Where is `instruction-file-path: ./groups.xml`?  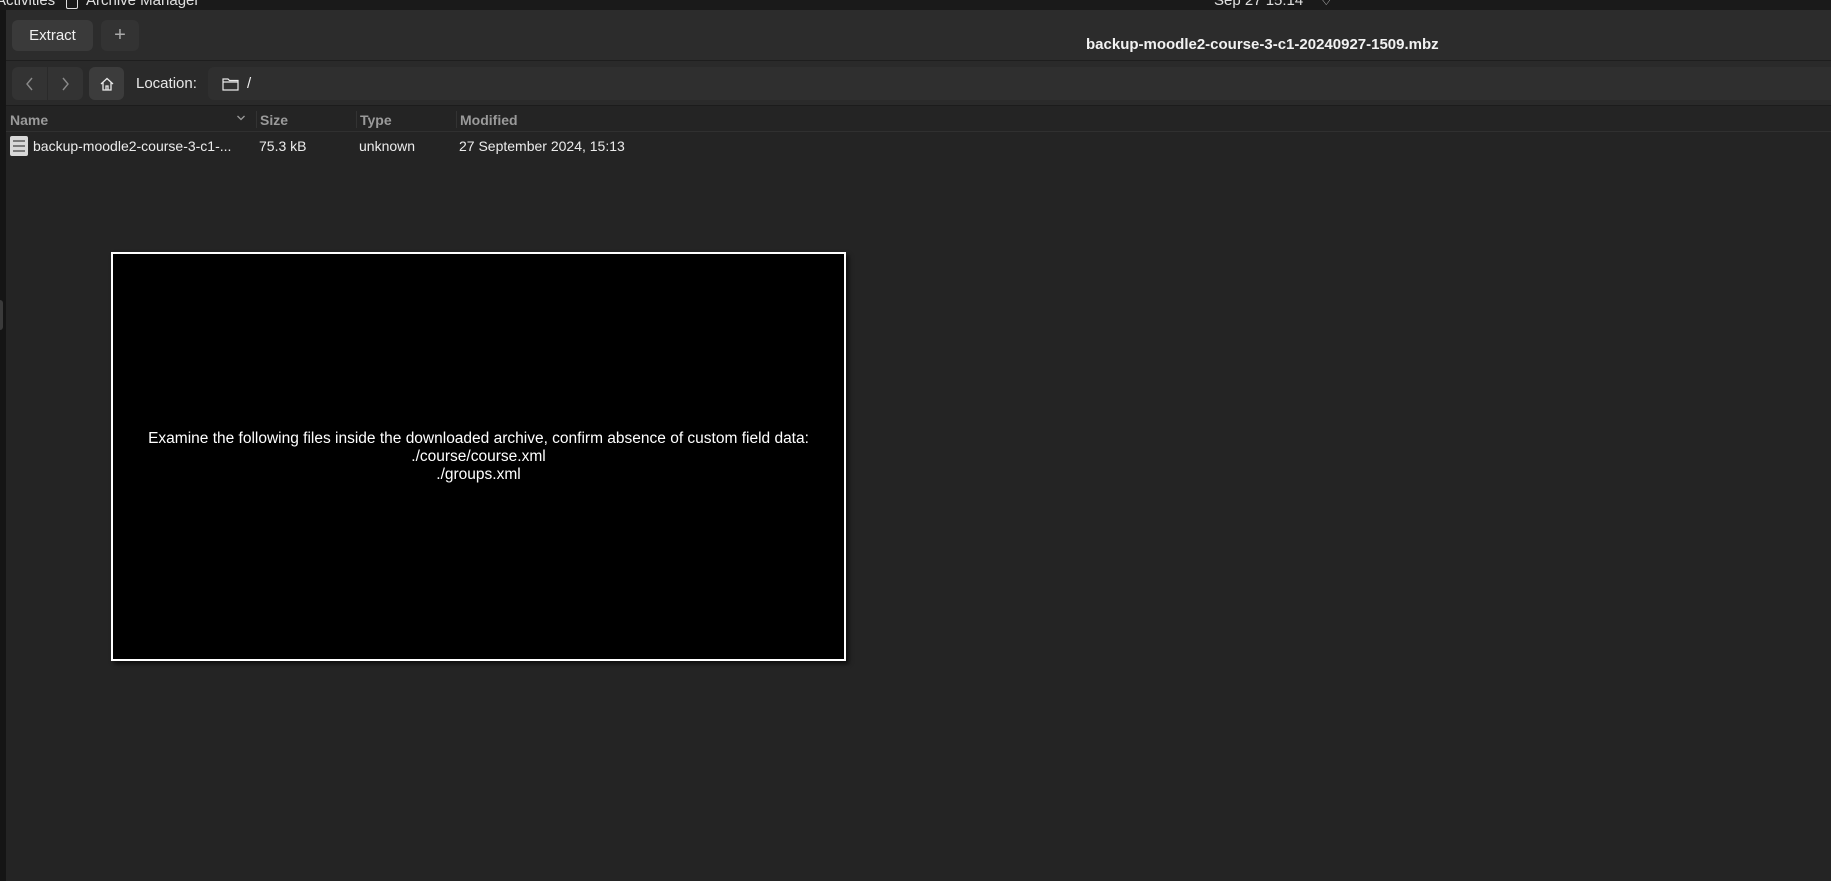
instruction-file-path: ./groups.xml is located at coordinates (478, 474).